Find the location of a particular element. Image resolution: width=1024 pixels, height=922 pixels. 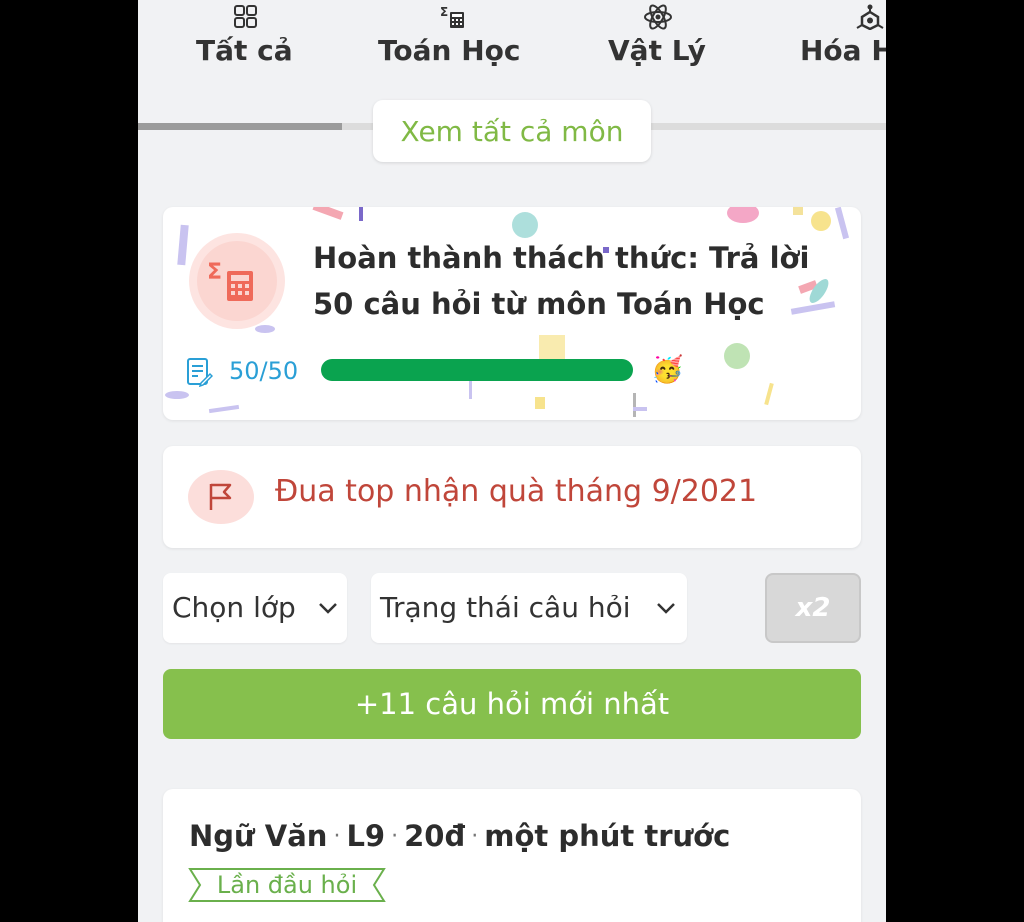

tab-chemistry-label: Hóa H is located at coordinates (843, 50).